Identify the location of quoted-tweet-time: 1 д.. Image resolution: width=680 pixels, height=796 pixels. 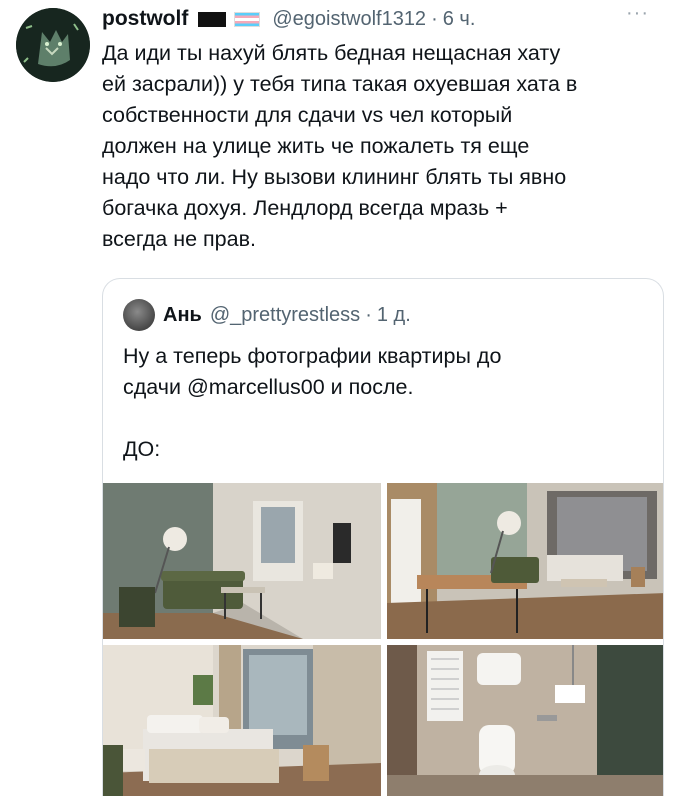
(394, 315).